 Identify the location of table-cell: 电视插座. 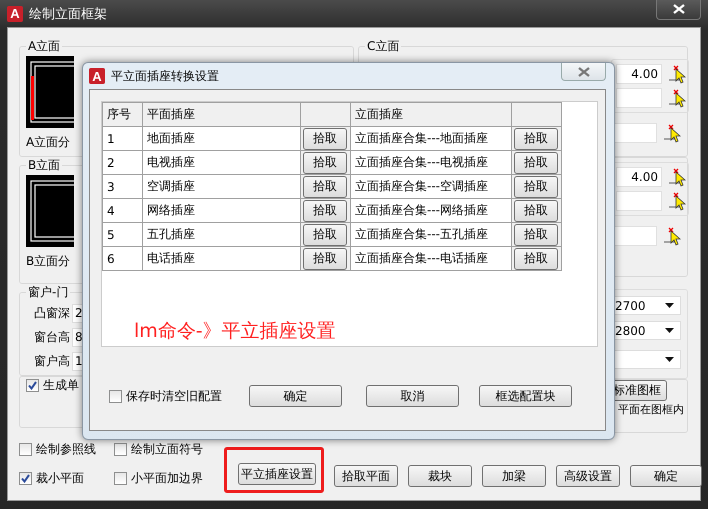
(221, 162).